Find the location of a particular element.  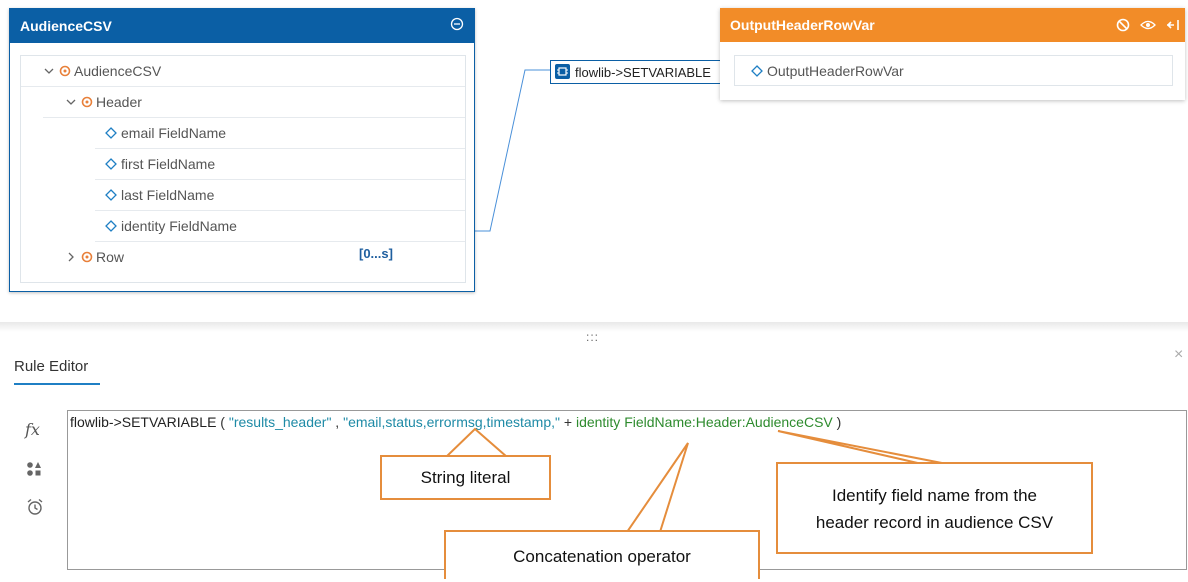

callout-text: Identify field name from the is located at coordinates (934, 495).